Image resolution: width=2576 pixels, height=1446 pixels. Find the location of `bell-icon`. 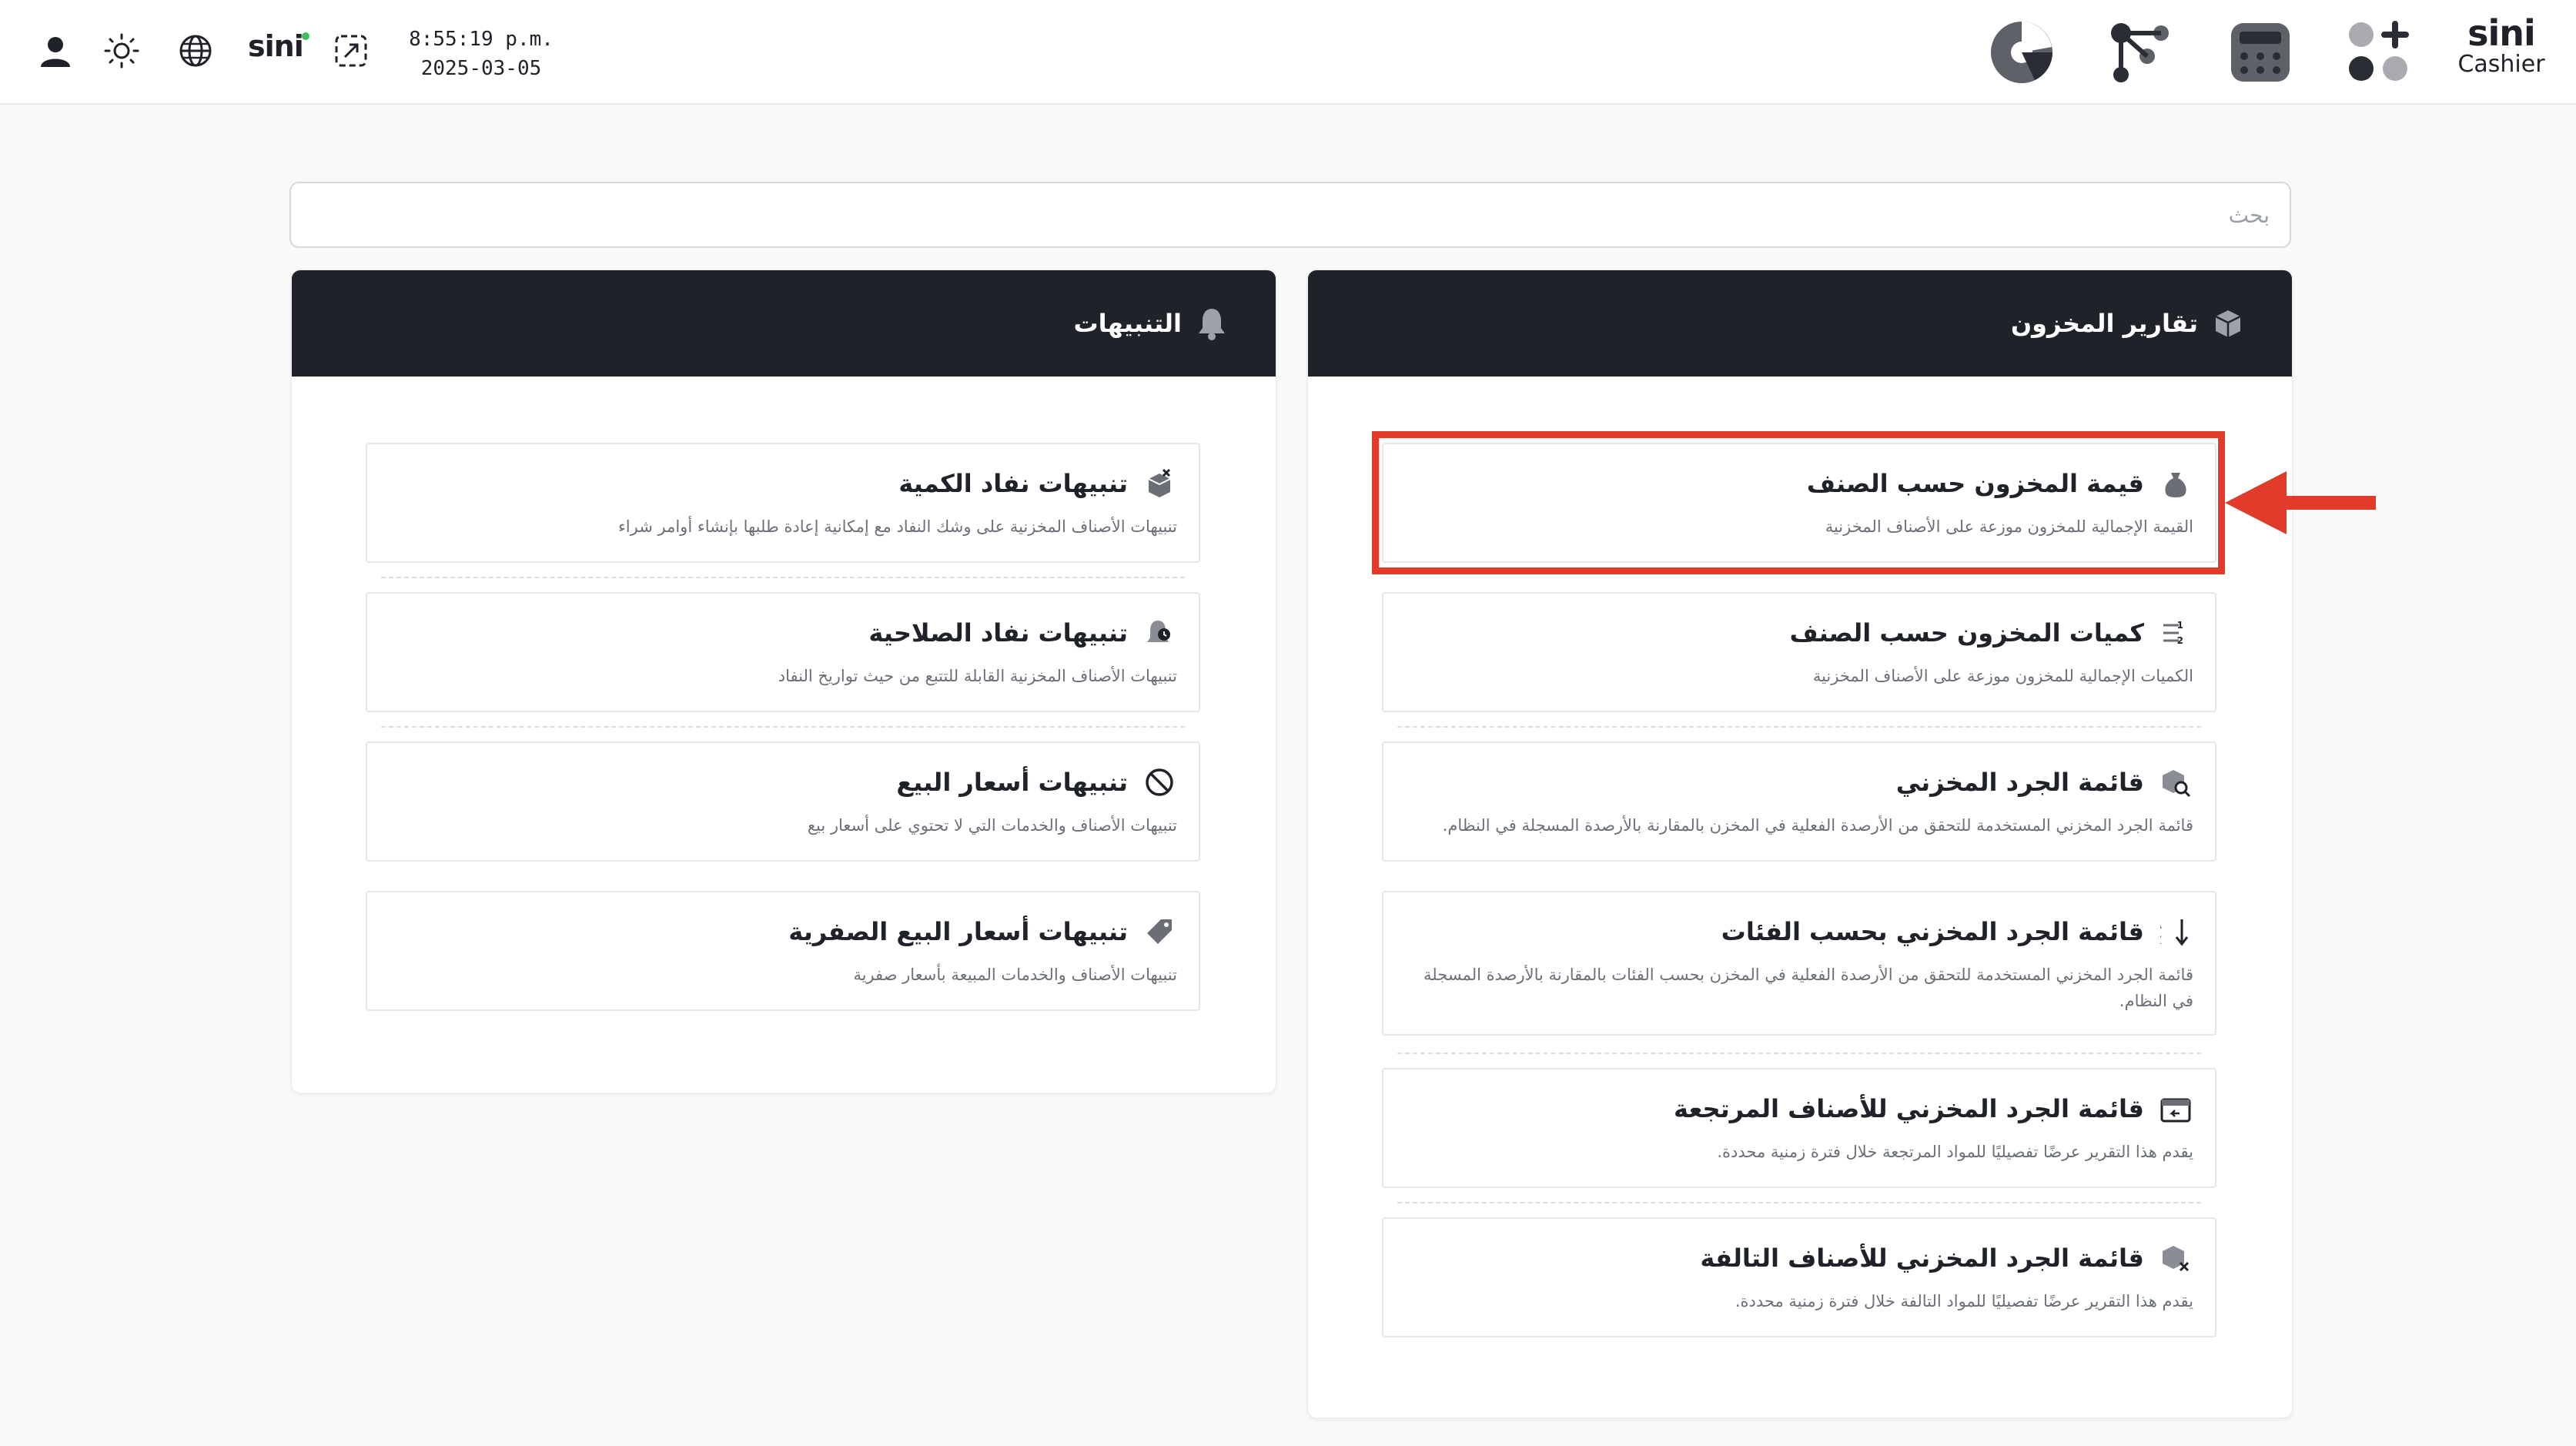

bell-icon is located at coordinates (1212, 324).